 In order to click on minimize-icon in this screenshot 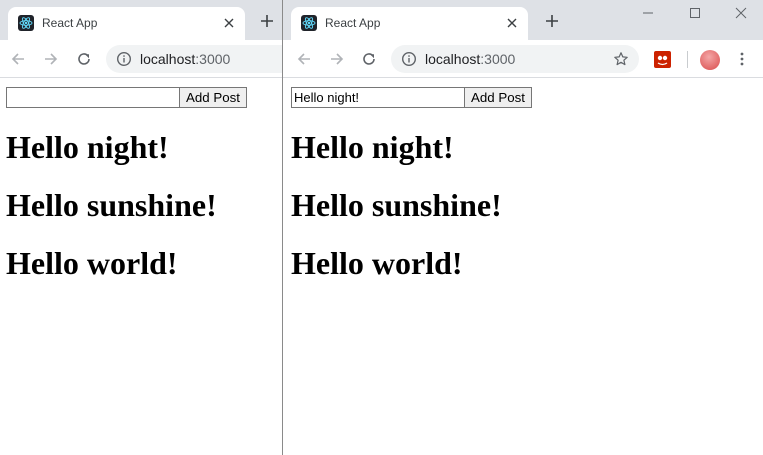, I will do `click(648, 13)`.